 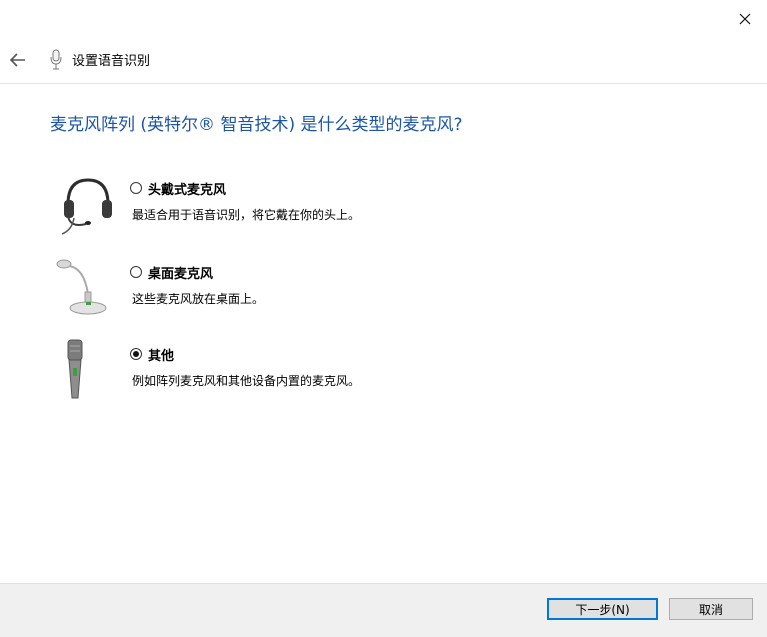 I want to click on option-other: 其他 例如阵列麦克风和其他设备内置的麦克风。, so click(x=383, y=378).